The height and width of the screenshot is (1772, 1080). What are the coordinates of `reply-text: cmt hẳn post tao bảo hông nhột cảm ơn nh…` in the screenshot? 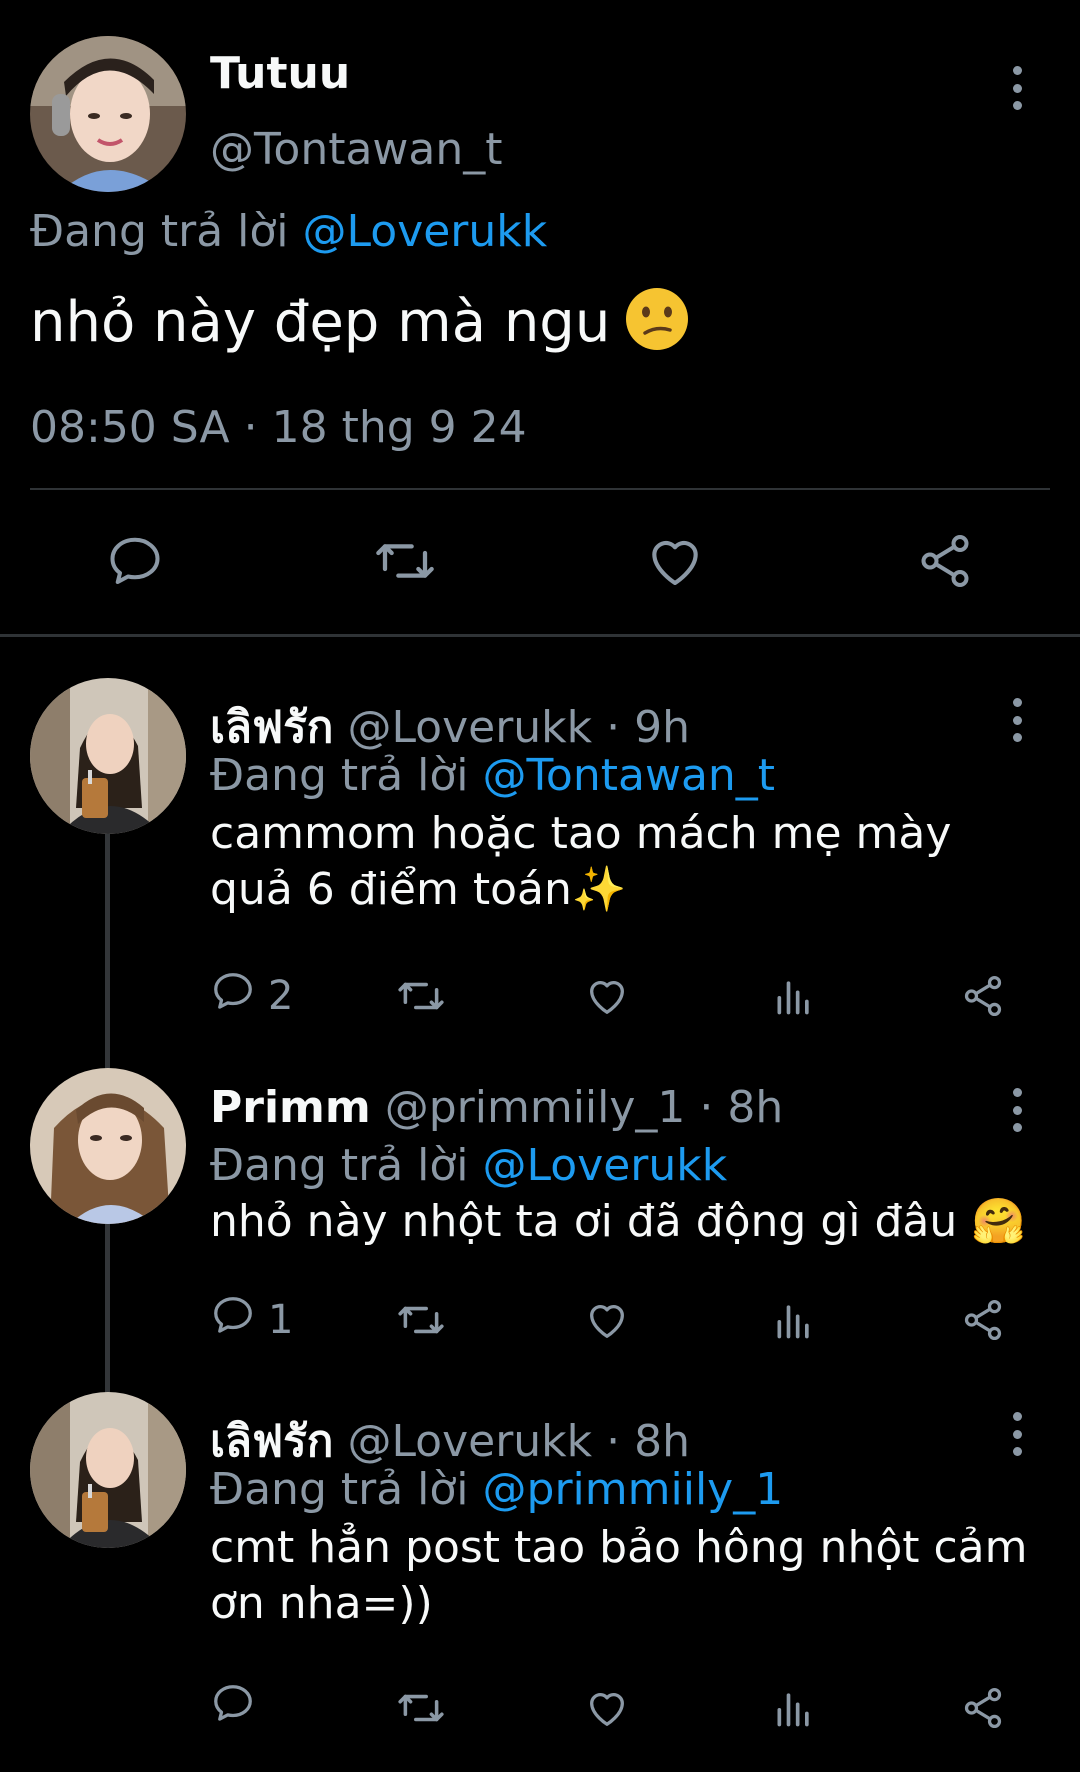 It's located at (619, 1575).